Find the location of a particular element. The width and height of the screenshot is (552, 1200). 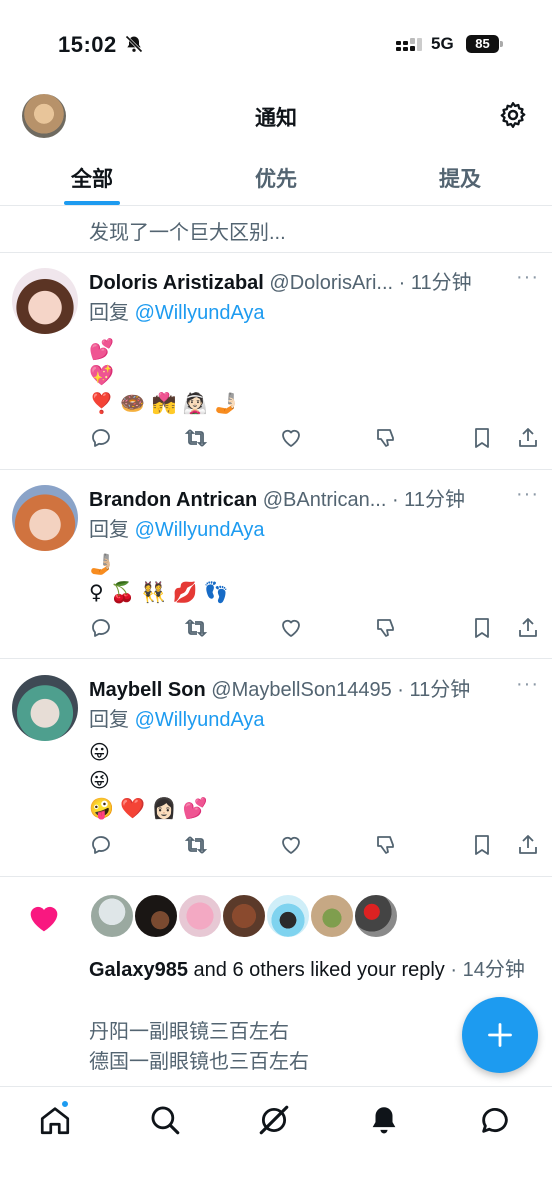

post-text-line: 💕 is located at coordinates (101, 349).